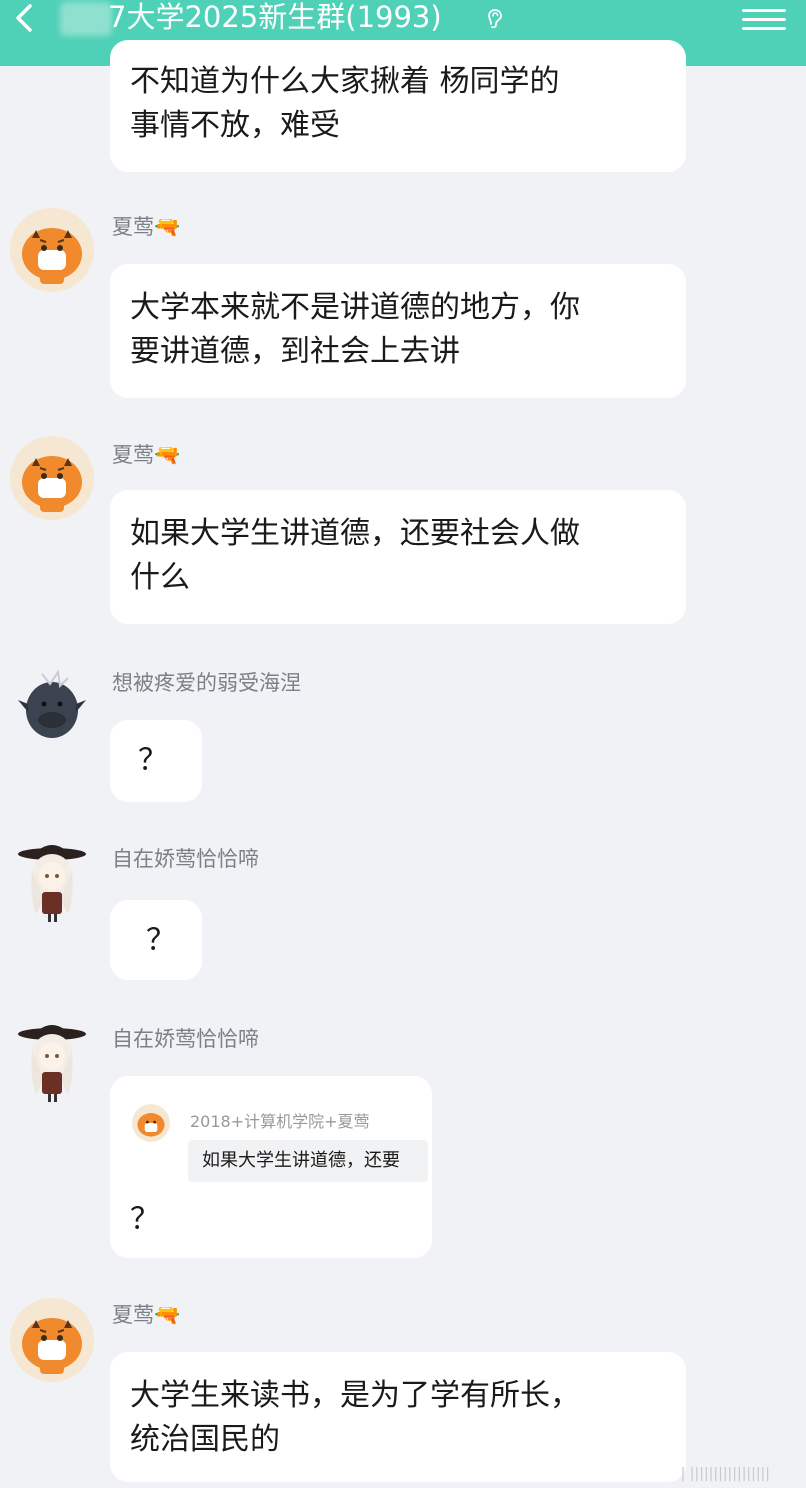  Describe the element at coordinates (725, 1474) in the screenshot. I see `watermark: | |||||||||||||||||` at that location.